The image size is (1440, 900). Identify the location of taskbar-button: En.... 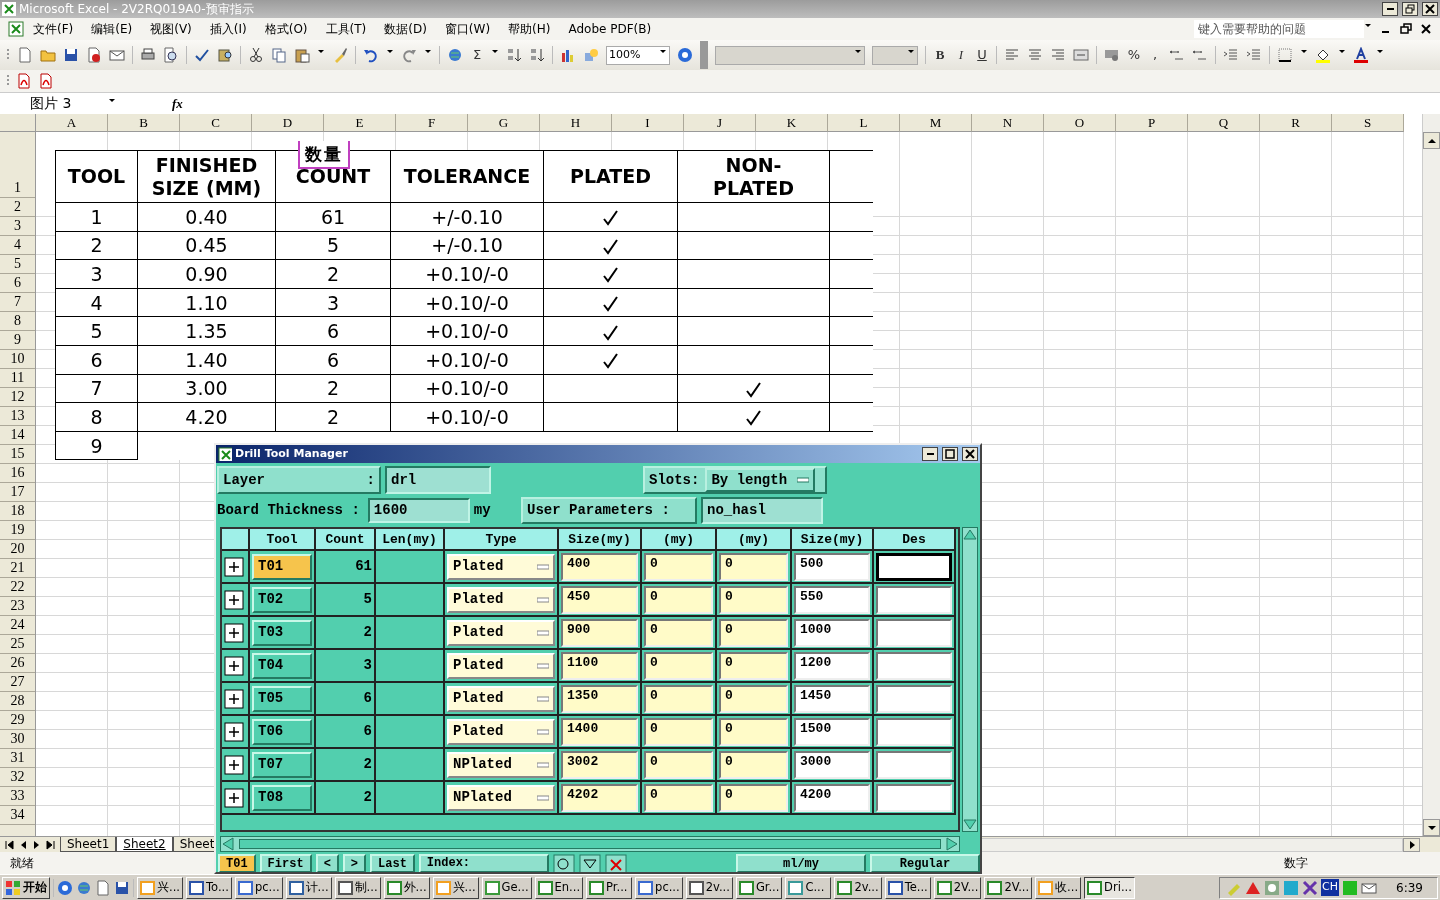
(559, 887).